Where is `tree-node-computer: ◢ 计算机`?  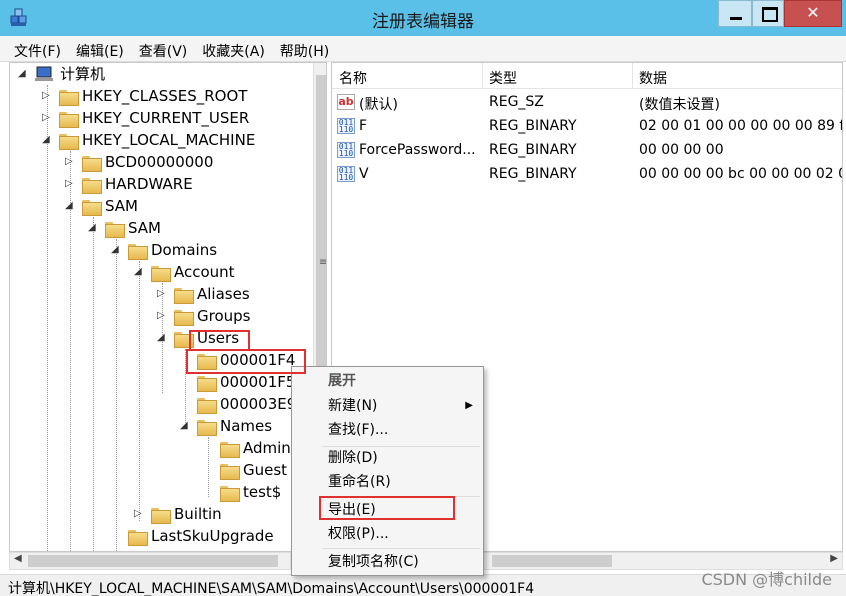
tree-node-computer: ◢ 计算机 is located at coordinates (160, 74).